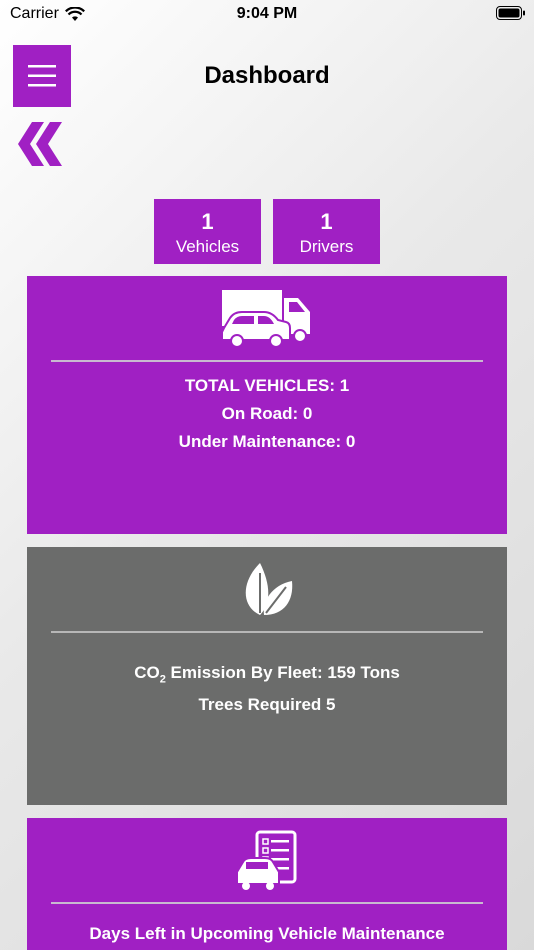 This screenshot has height=950, width=534. I want to click on under-maintenance: Under Maintenance: 0, so click(267, 441).